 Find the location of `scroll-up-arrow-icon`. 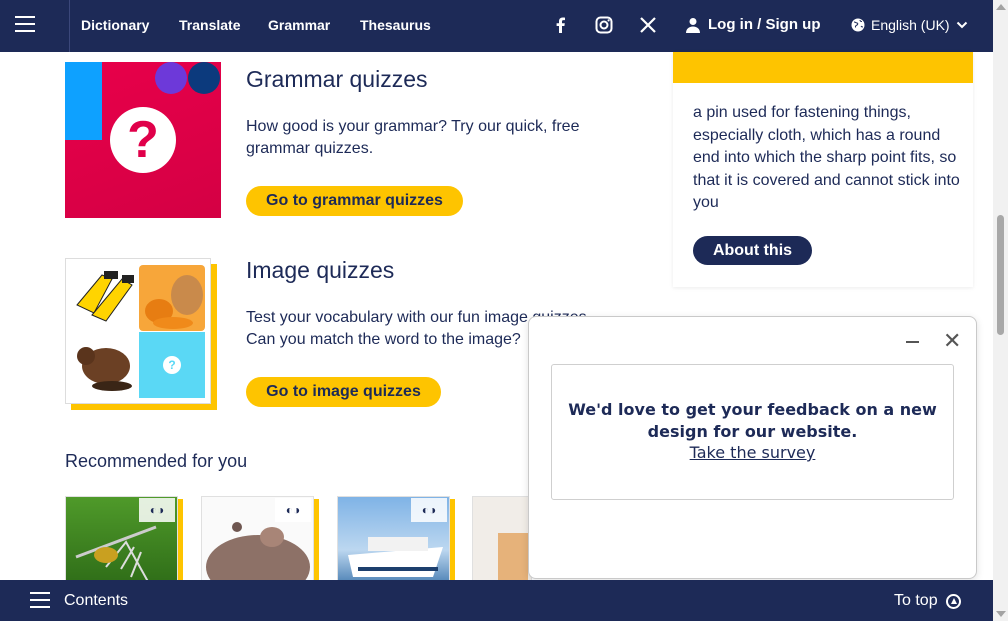

scroll-up-arrow-icon is located at coordinates (1001, 7).